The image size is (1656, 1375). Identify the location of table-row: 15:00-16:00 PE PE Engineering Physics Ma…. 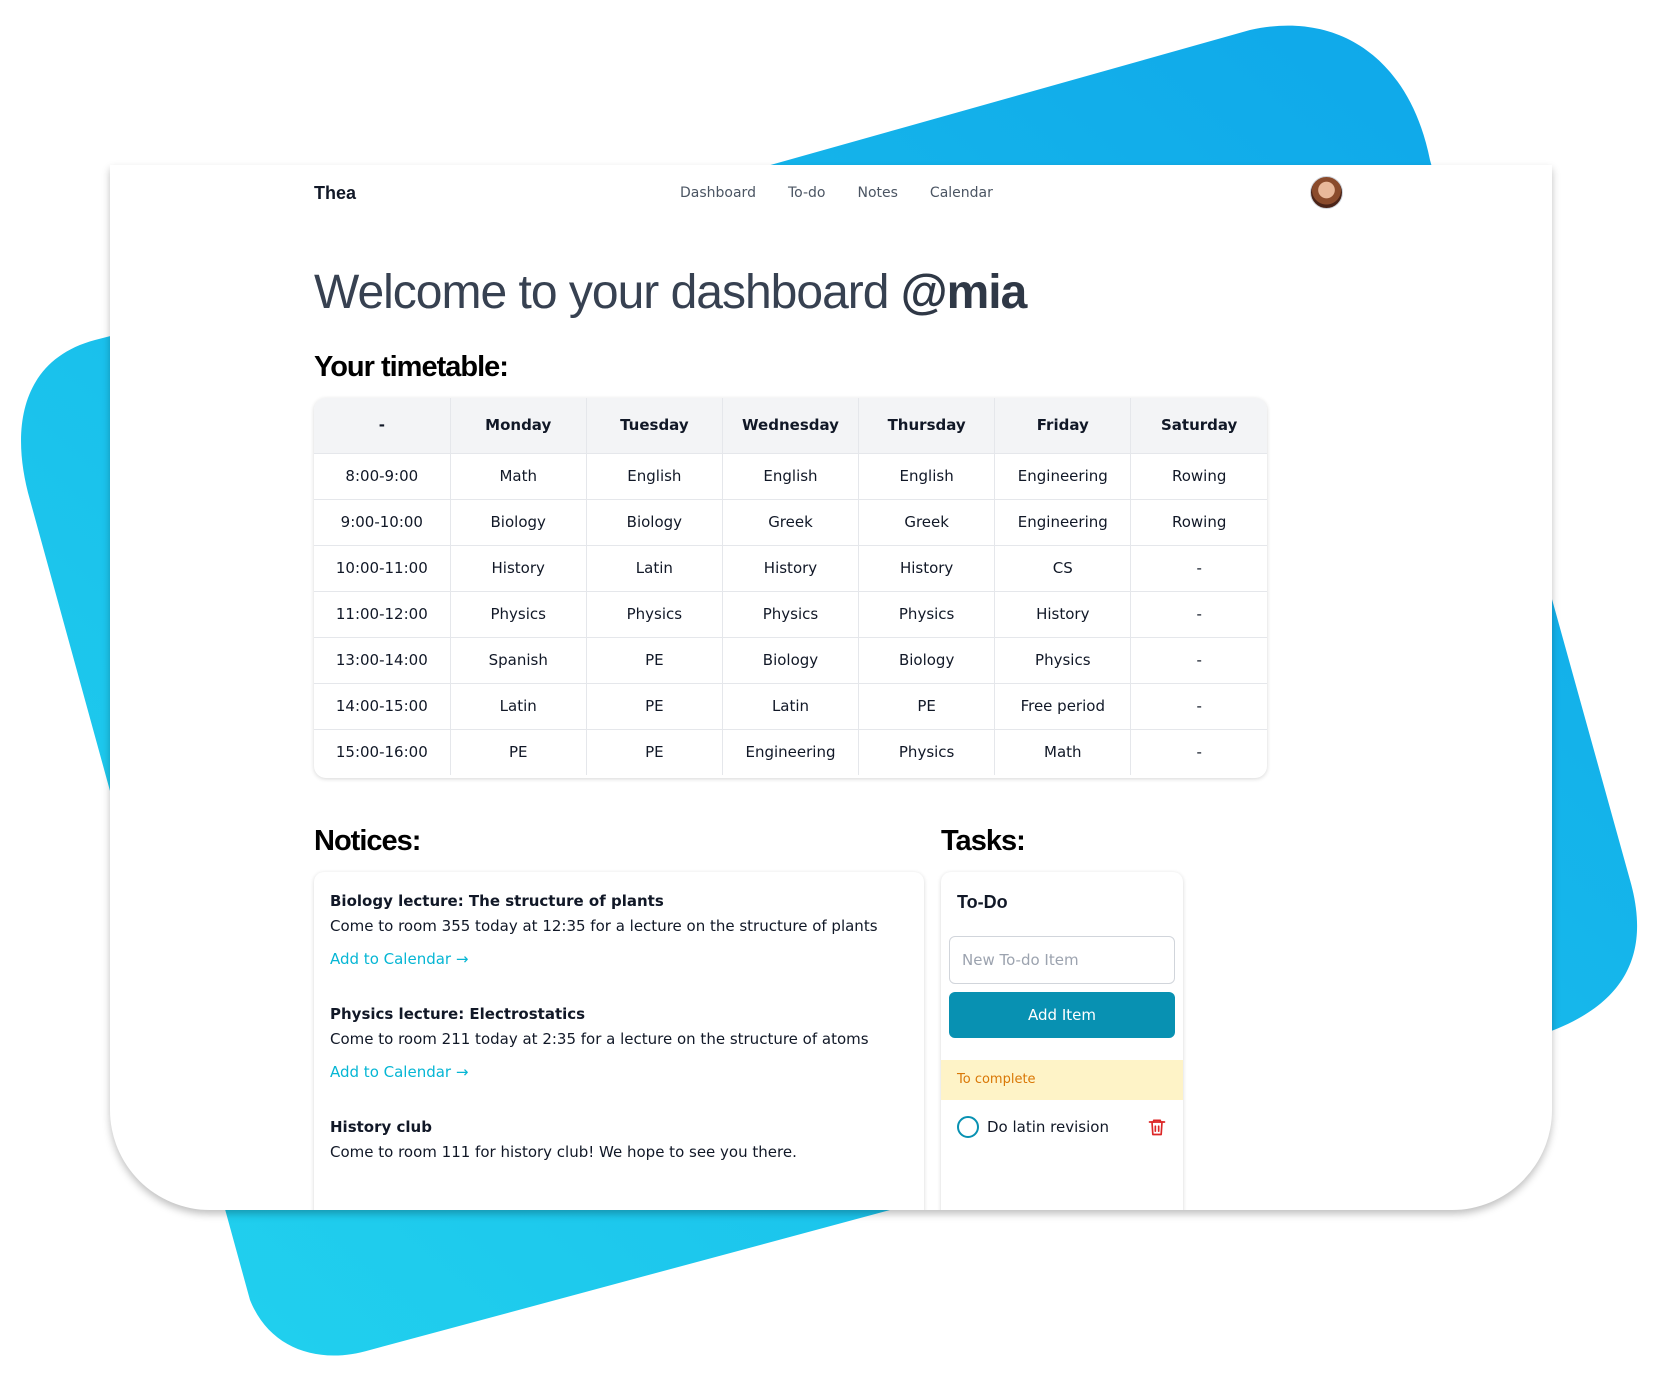
(790, 751).